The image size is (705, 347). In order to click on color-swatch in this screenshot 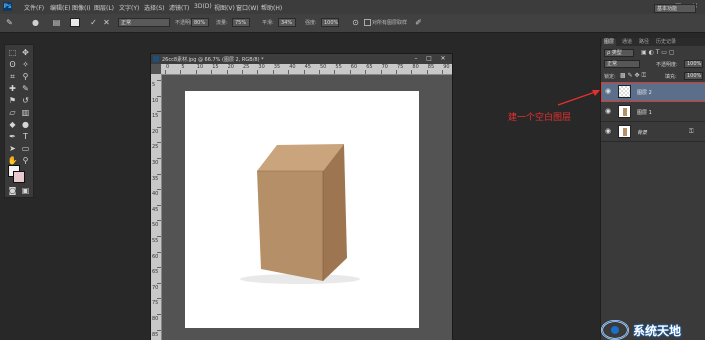, I will do `click(75, 22)`.